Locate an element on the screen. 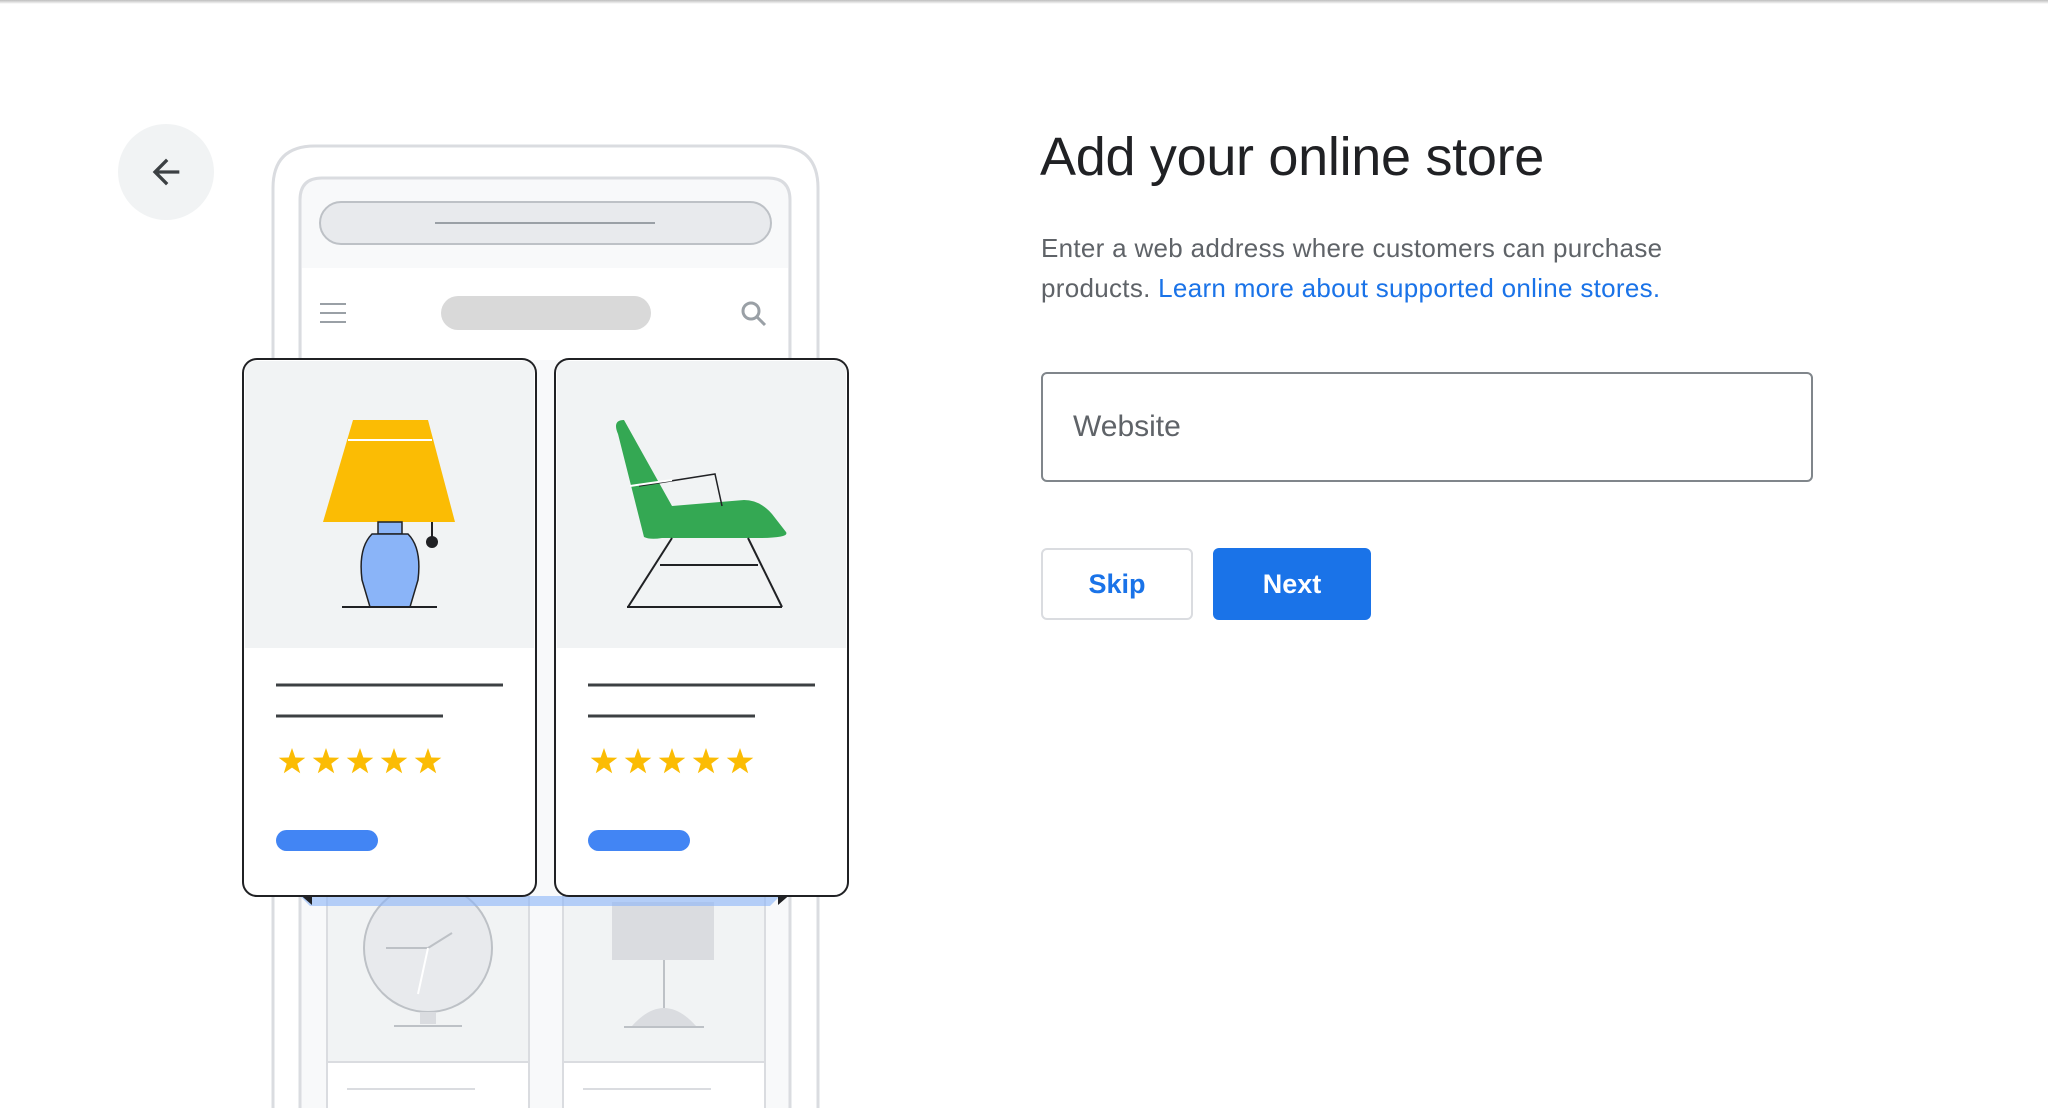 The image size is (2048, 1108). back-button is located at coordinates (166, 172).